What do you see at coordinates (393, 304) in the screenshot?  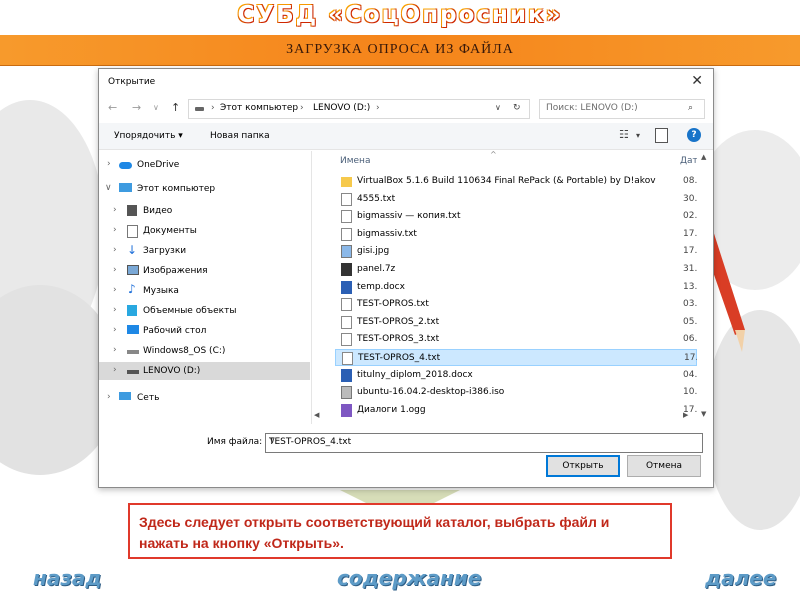 I see `file-name: TEST-OPROS.txt` at bounding box center [393, 304].